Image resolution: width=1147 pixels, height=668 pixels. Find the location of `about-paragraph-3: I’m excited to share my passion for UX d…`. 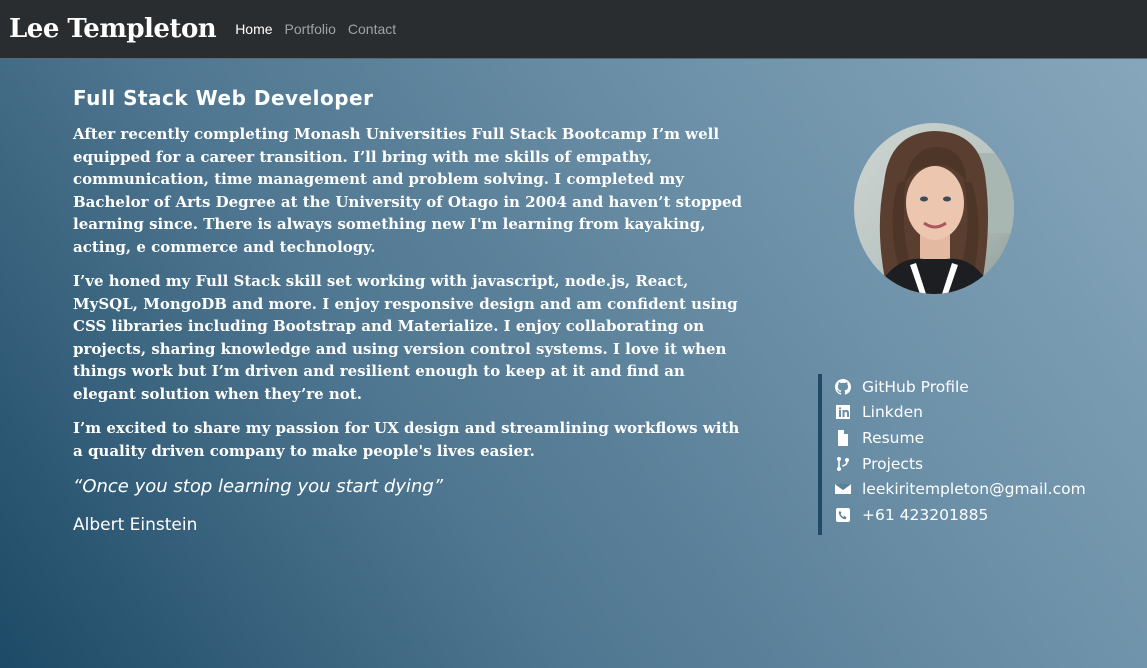

about-paragraph-3: I’m excited to share my passion for UX d… is located at coordinates (406, 439).